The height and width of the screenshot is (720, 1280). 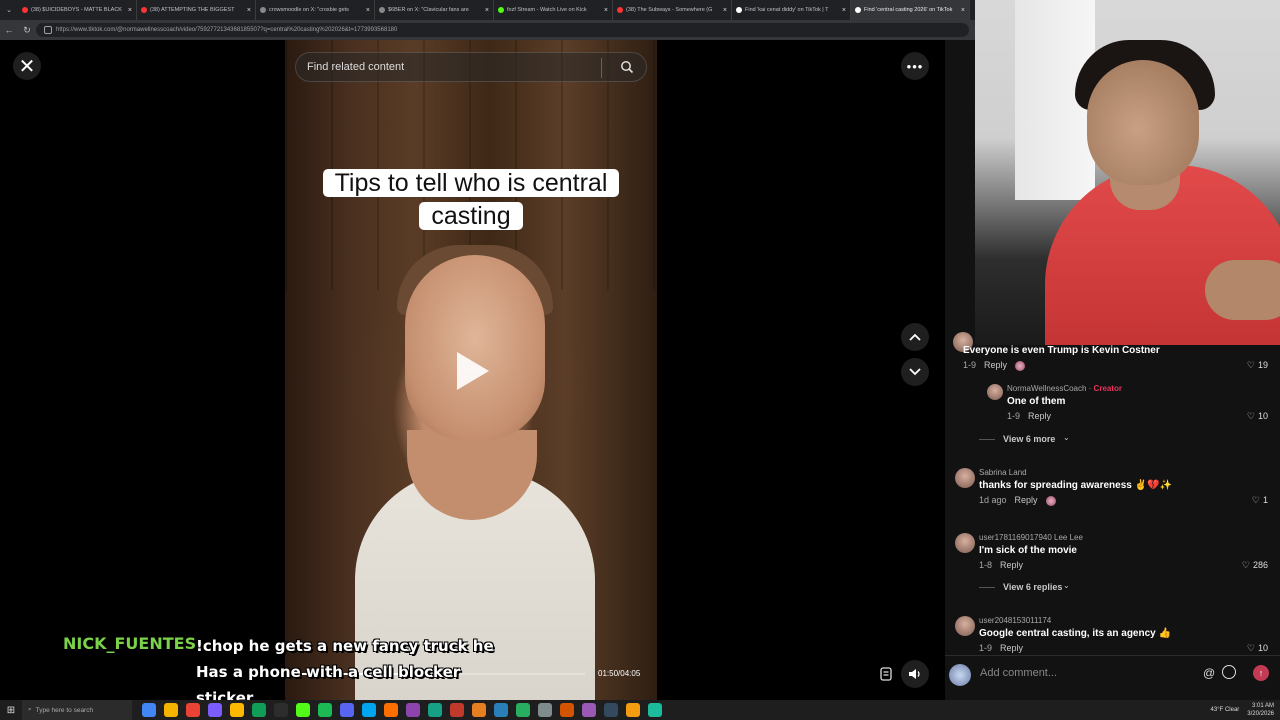 What do you see at coordinates (1262, 648) in the screenshot?
I see `like-count: 10` at bounding box center [1262, 648].